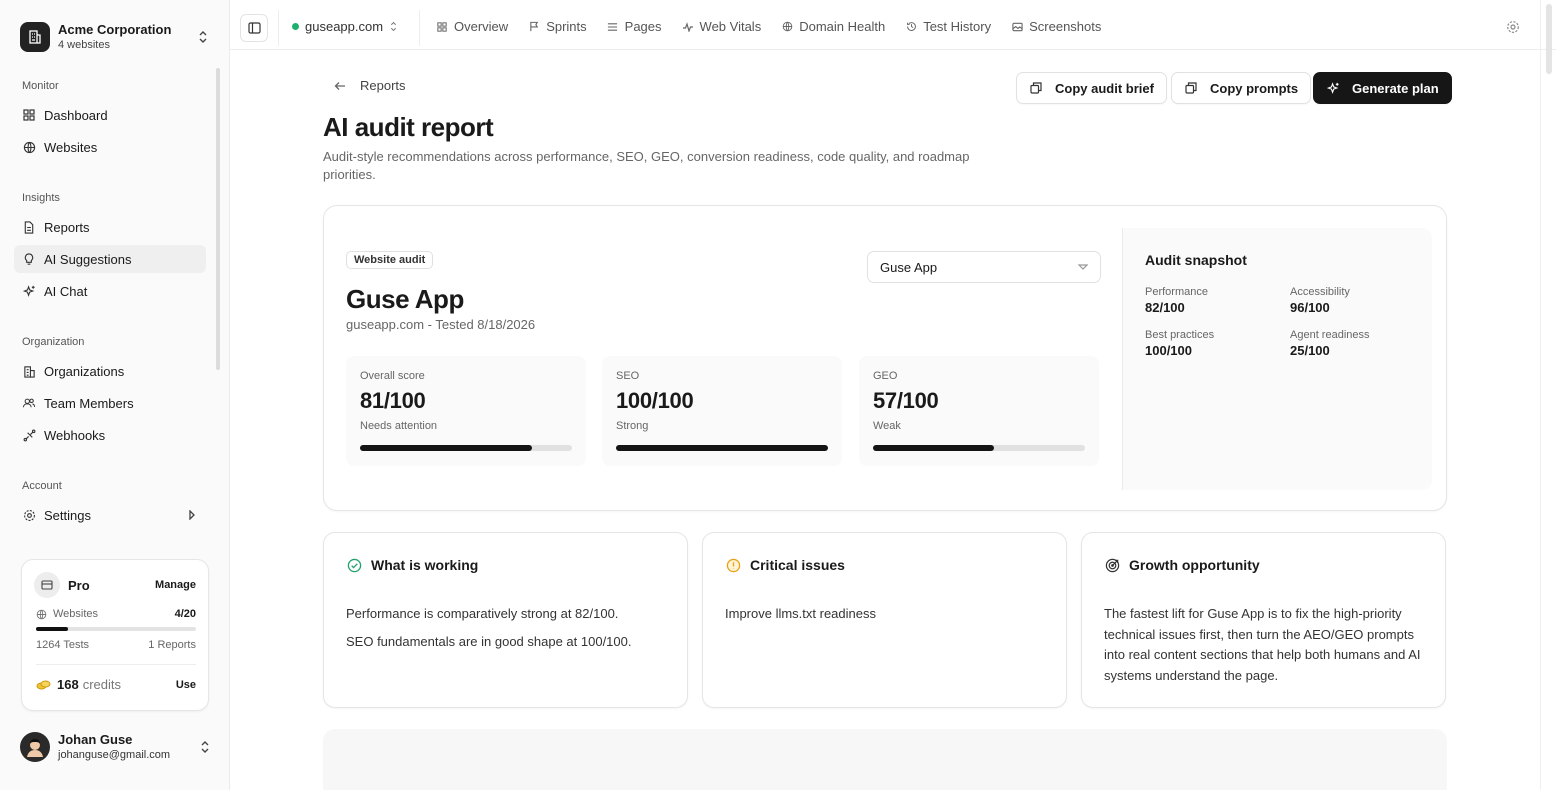 This screenshot has width=1556, height=790. I want to click on card-title: What is working, so click(425, 565).